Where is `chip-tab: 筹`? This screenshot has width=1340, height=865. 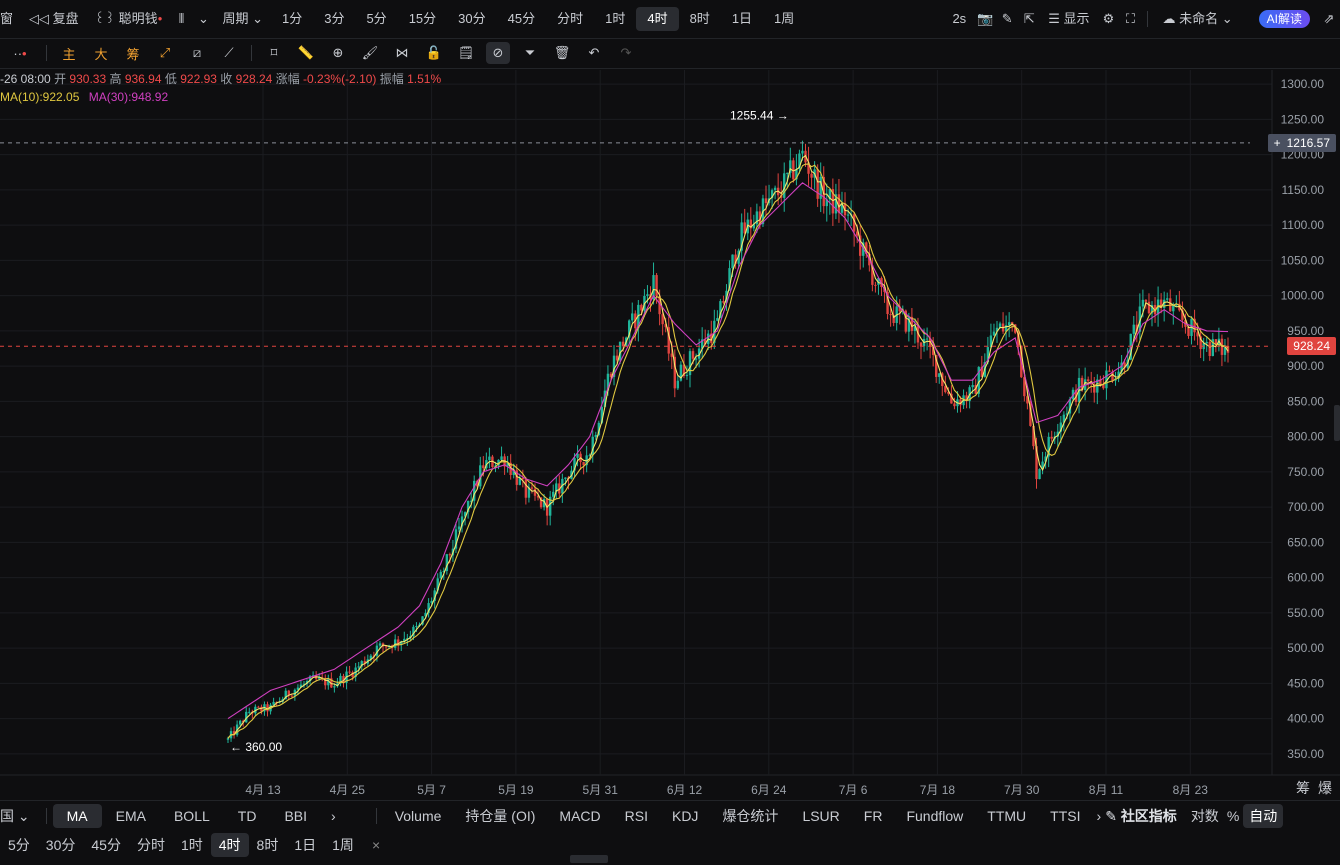 chip-tab: 筹 is located at coordinates (133, 53).